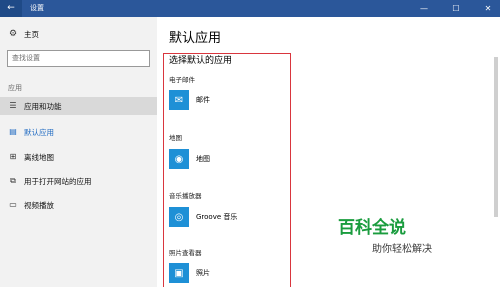 This screenshot has width=500, height=287. What do you see at coordinates (11, 8) in the screenshot?
I see `back-button: ←` at bounding box center [11, 8].